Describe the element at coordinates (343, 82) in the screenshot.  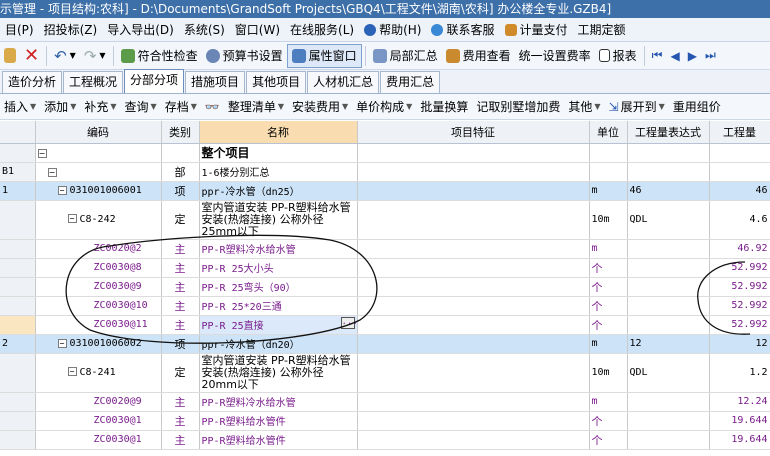
I see `tab-labor-materials: 人材机汇总` at that location.